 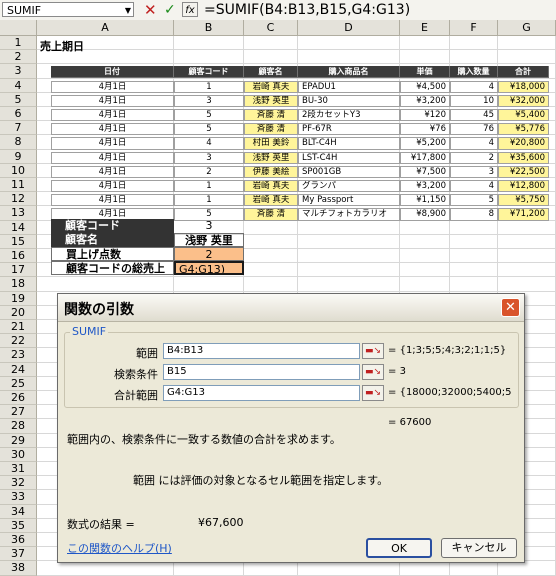 I want to click on table-cell-total: ¥20,800, so click(x=523, y=143).